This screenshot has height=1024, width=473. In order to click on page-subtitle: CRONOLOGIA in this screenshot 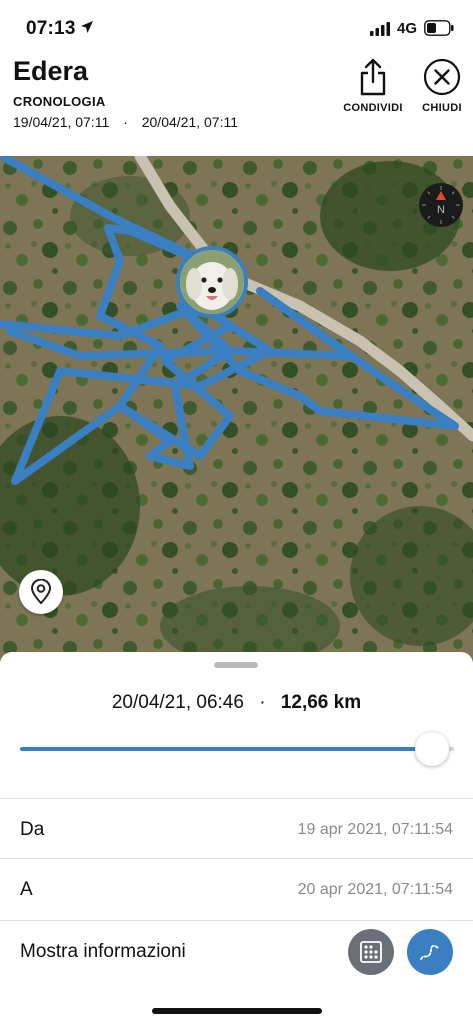, I will do `click(59, 101)`.